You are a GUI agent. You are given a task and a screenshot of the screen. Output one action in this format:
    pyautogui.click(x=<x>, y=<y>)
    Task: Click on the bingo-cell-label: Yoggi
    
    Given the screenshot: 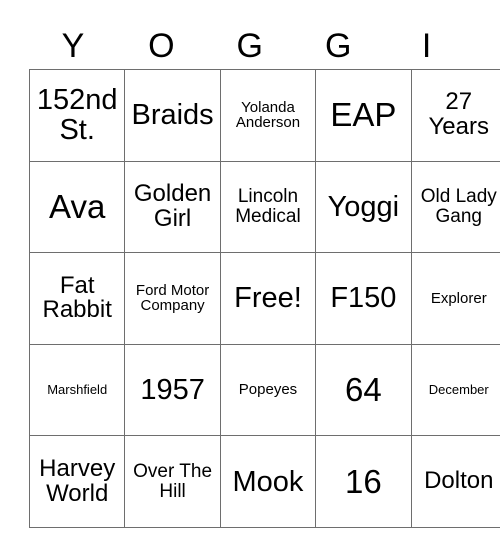 What is the action you would take?
    pyautogui.click(x=363, y=206)
    